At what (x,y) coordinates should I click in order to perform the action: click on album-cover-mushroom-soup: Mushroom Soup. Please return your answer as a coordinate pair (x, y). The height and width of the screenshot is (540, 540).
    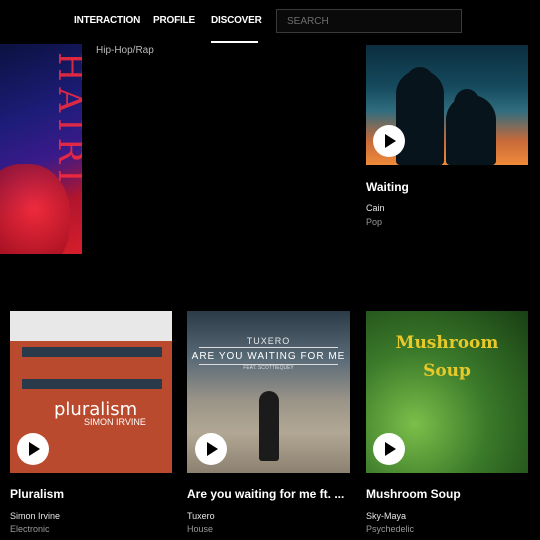
    Looking at the image, I should click on (447, 392).